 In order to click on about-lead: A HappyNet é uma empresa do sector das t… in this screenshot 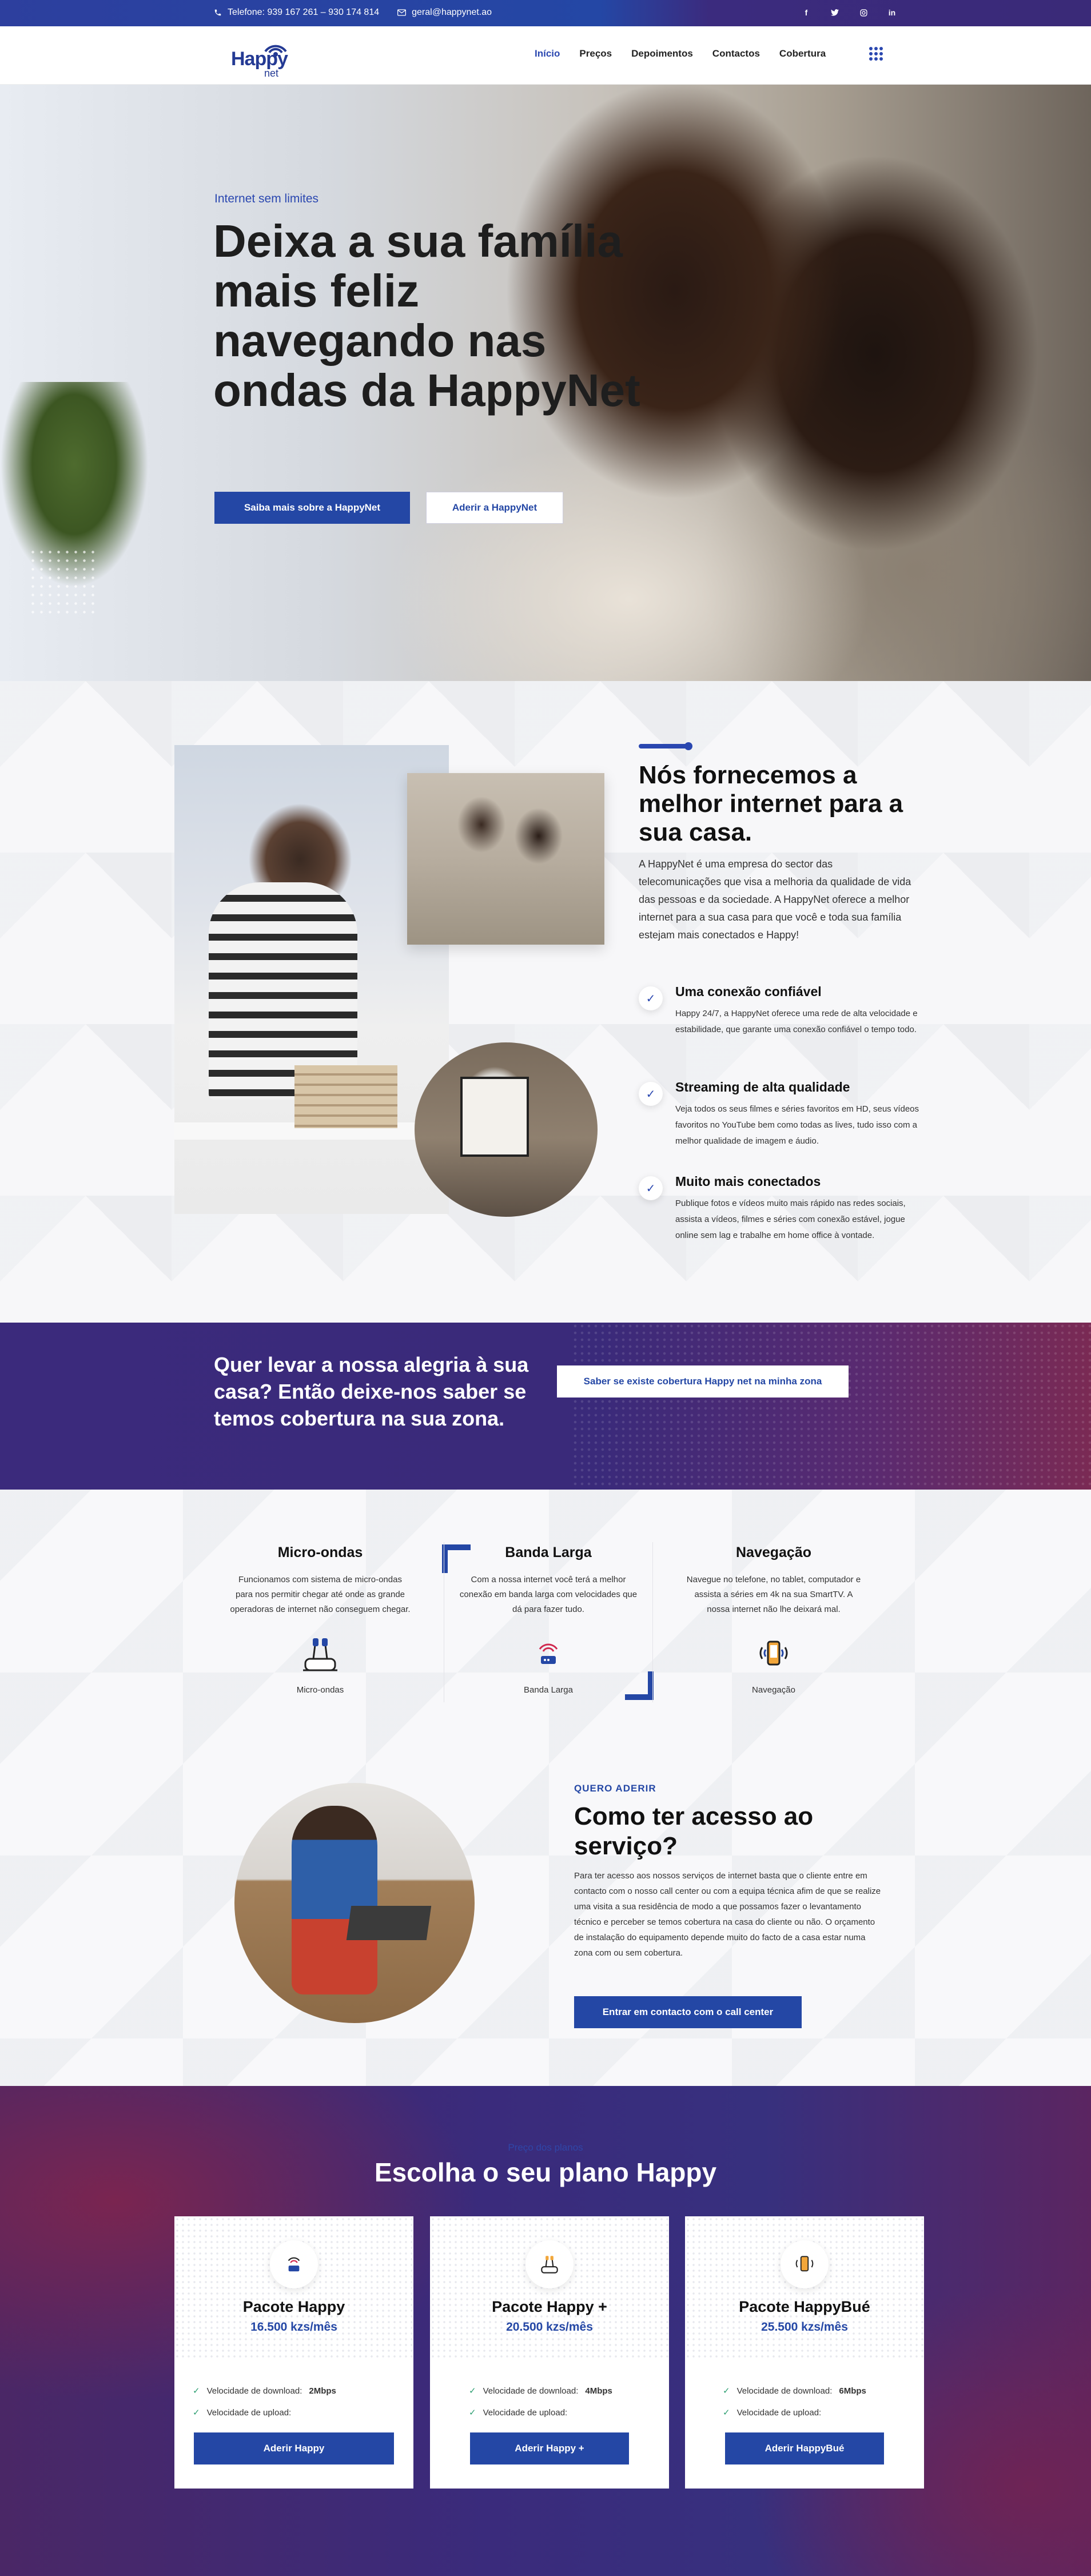, I will do `click(775, 899)`.